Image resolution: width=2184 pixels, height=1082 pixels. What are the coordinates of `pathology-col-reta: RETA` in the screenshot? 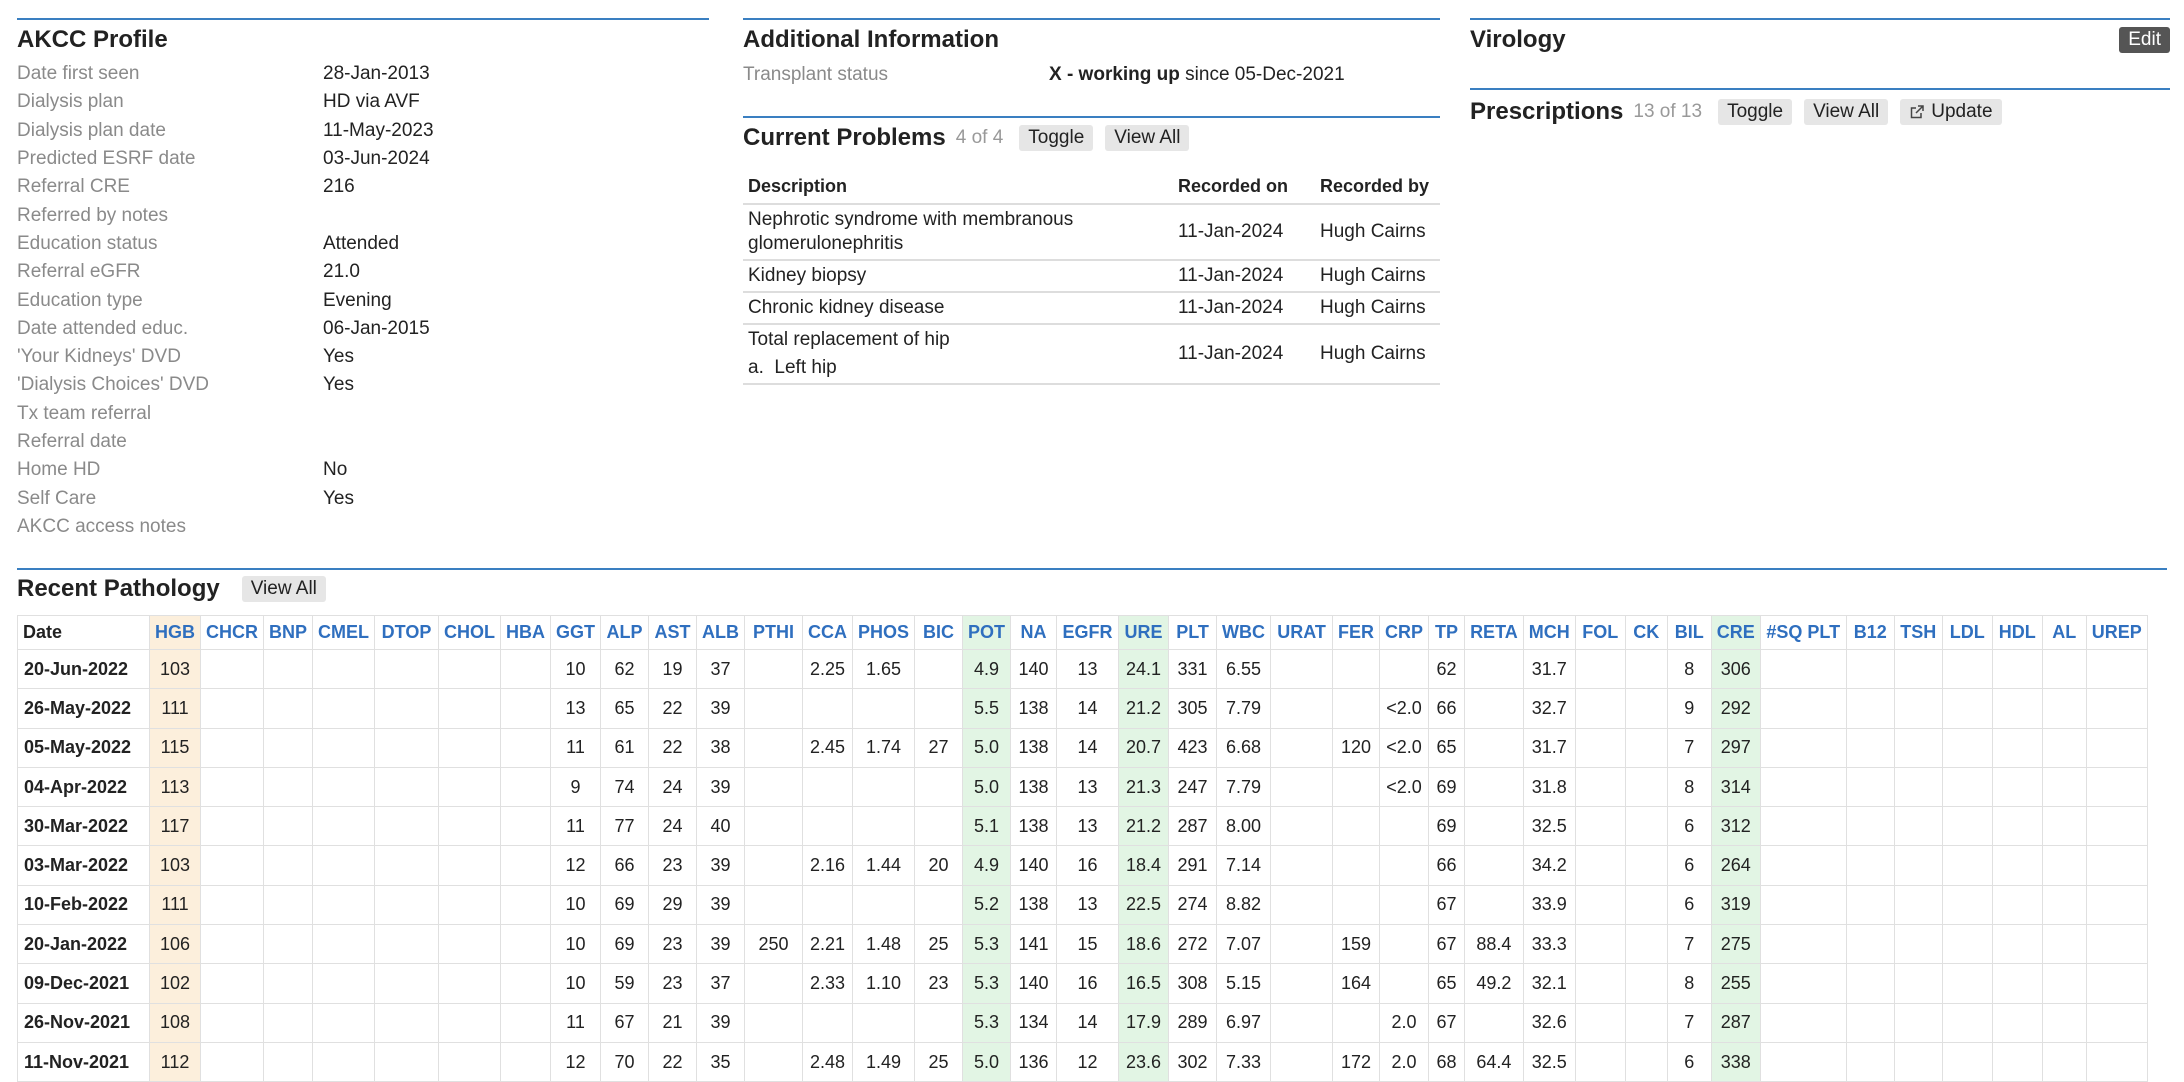 It's located at (1494, 632).